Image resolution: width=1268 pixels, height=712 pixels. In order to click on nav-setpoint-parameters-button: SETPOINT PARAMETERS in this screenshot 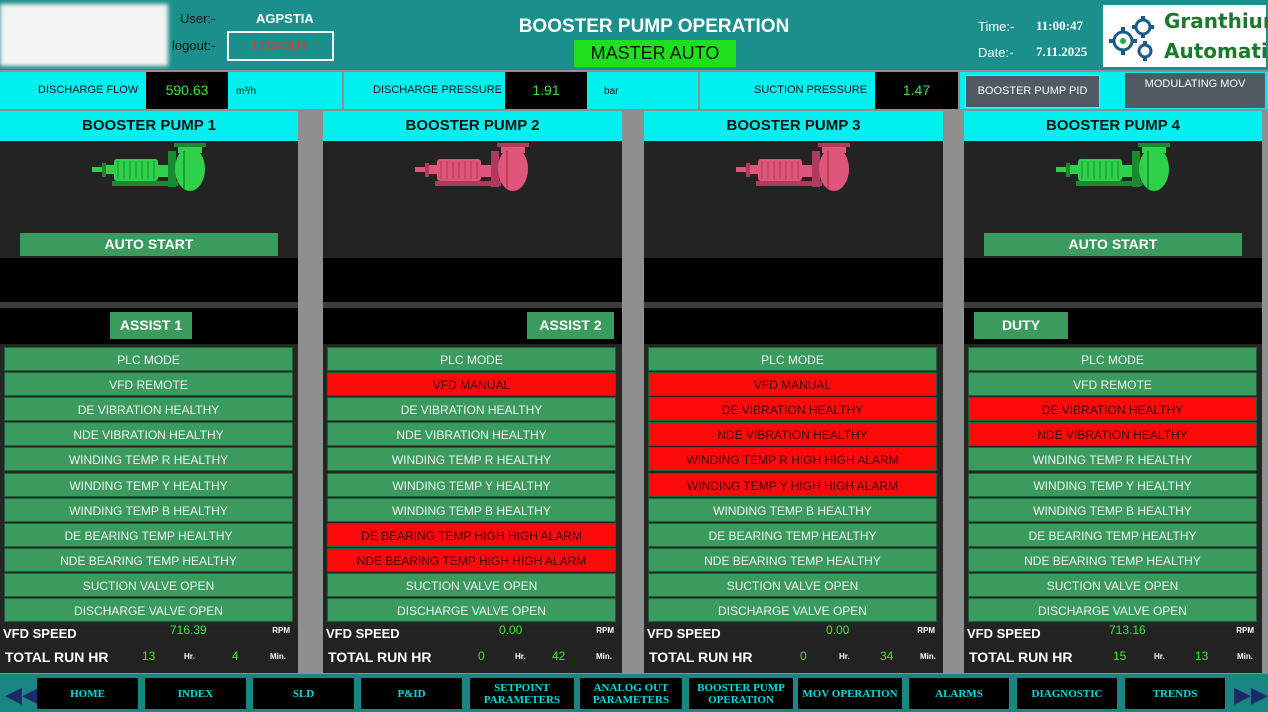, I will do `click(522, 693)`.